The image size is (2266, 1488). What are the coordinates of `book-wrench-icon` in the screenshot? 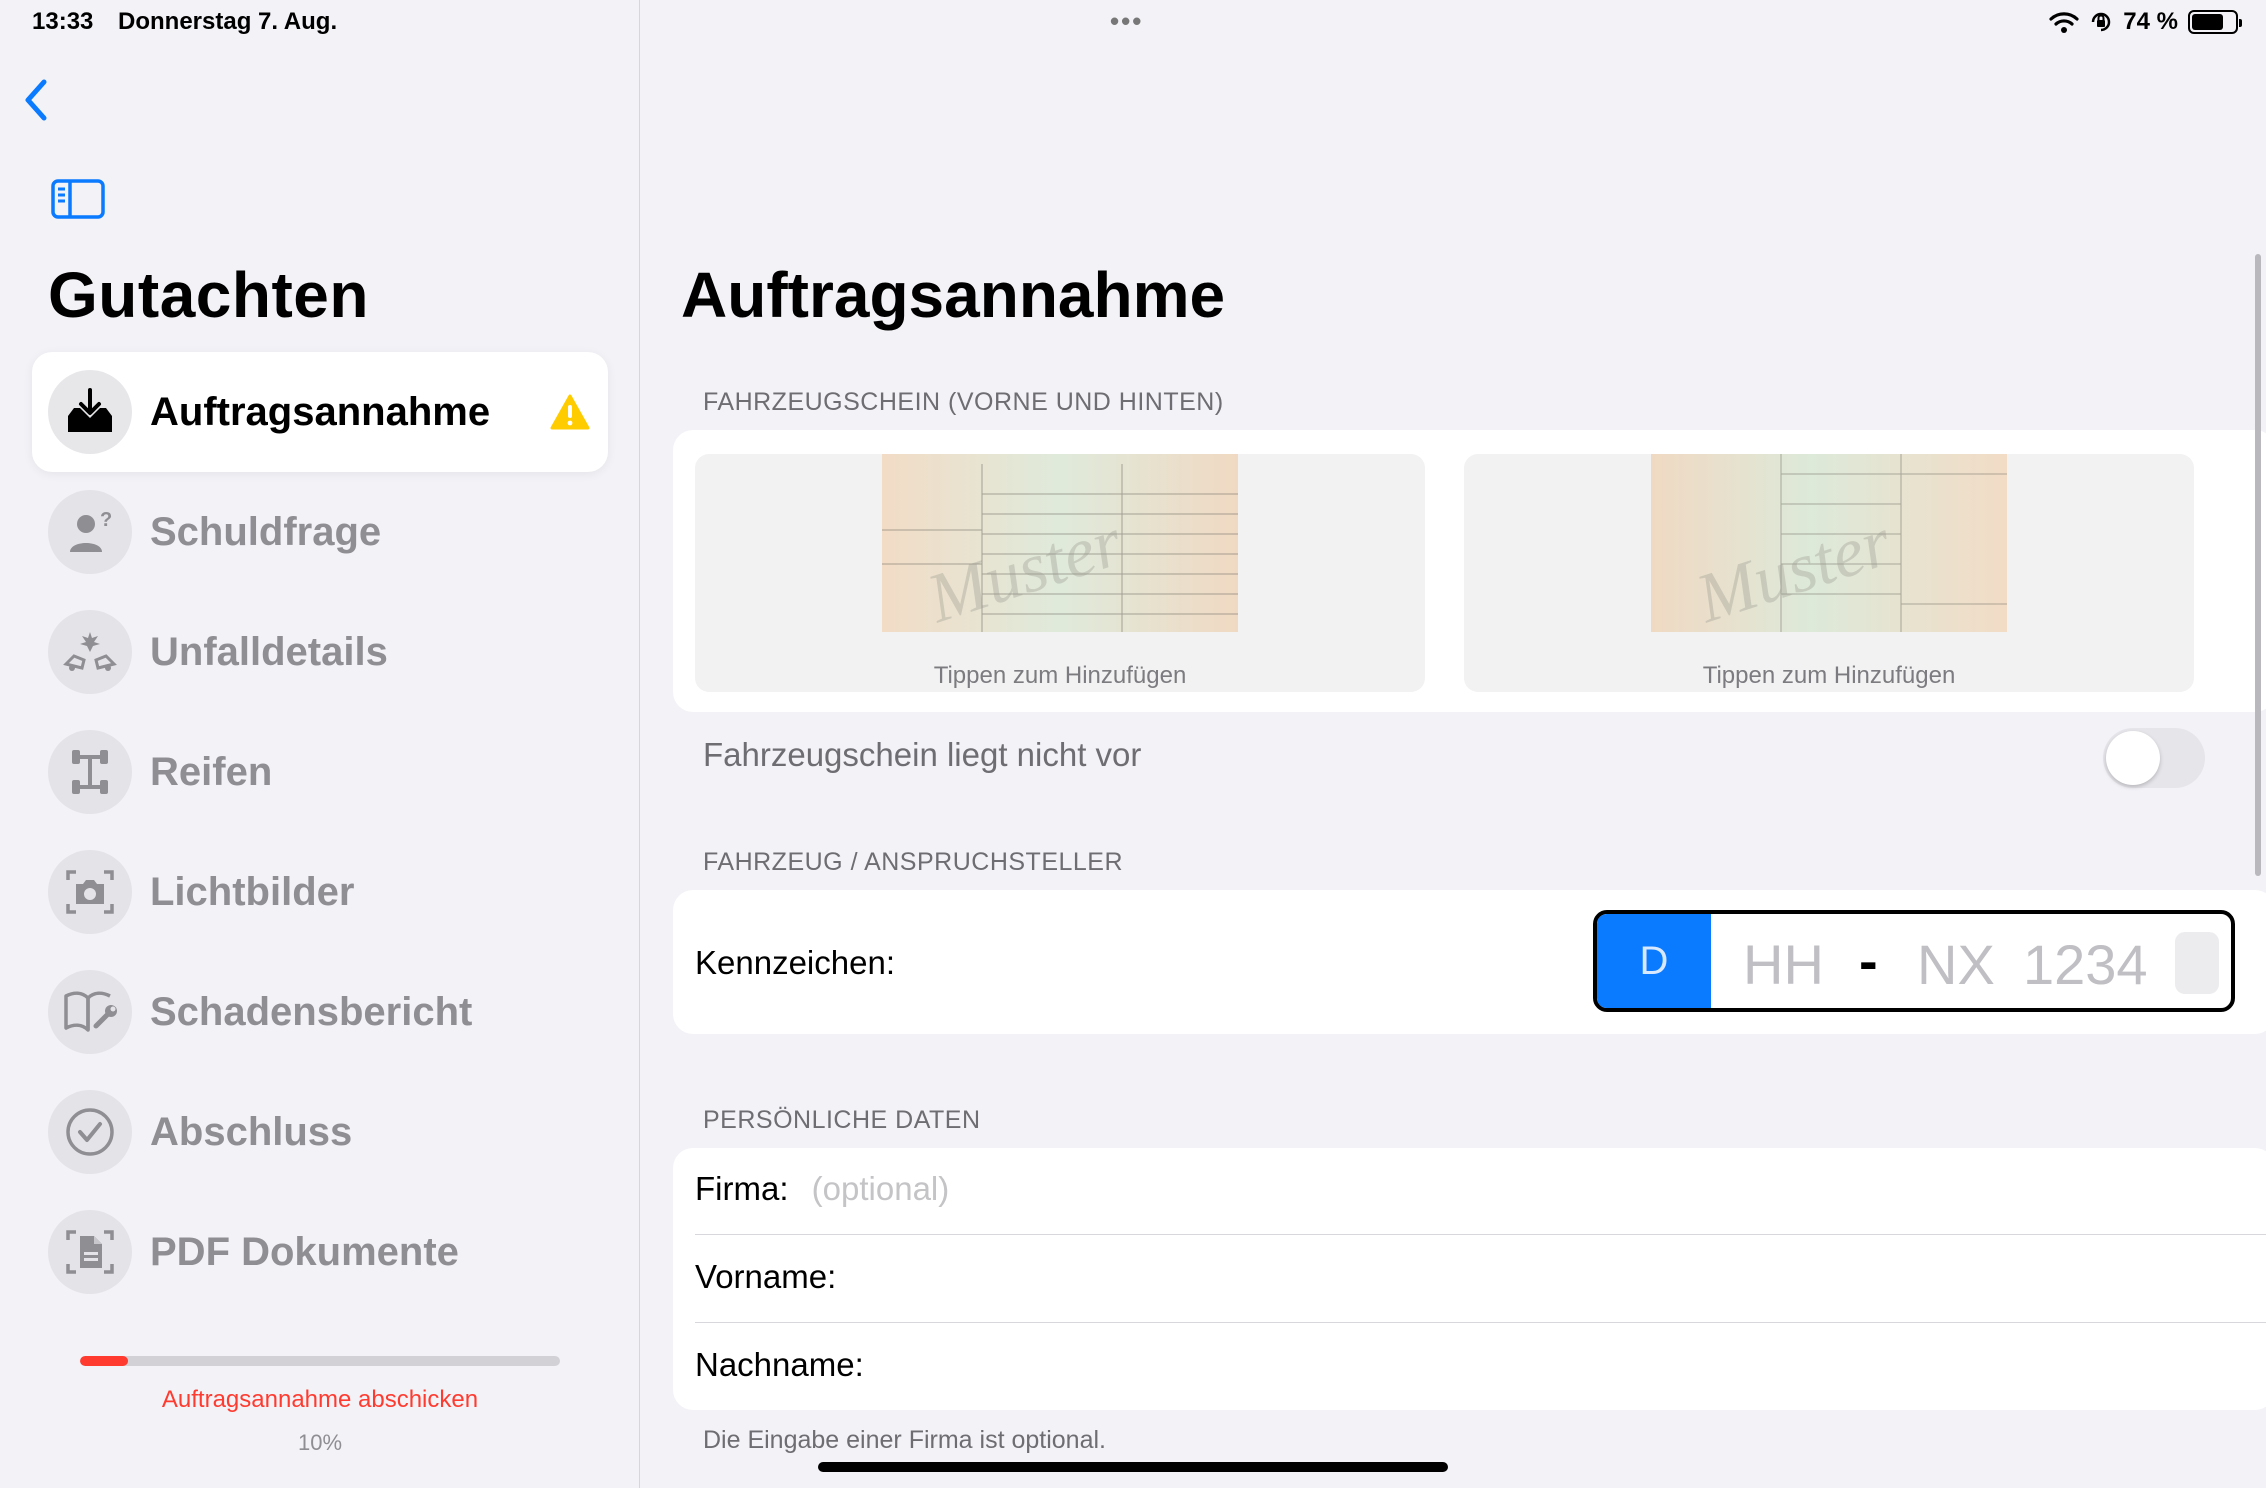 It's located at (90, 1011).